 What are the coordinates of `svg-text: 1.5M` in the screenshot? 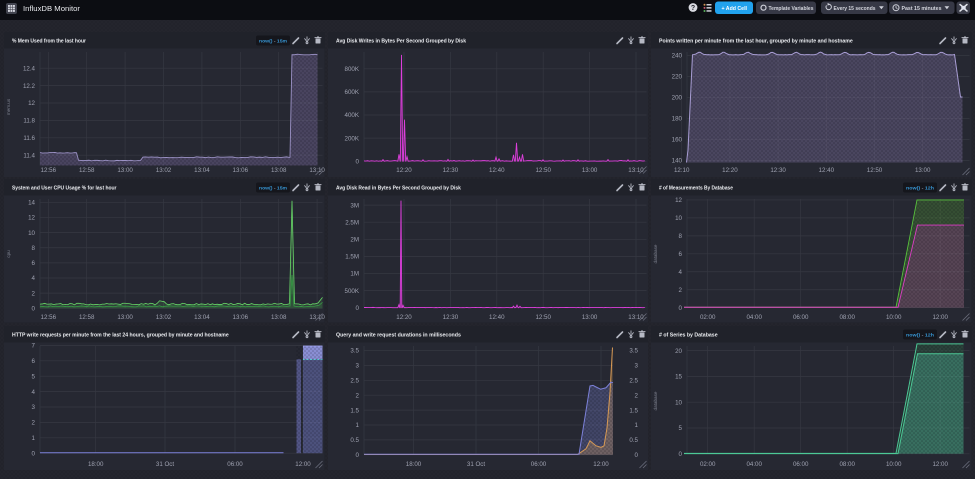 It's located at (352, 257).